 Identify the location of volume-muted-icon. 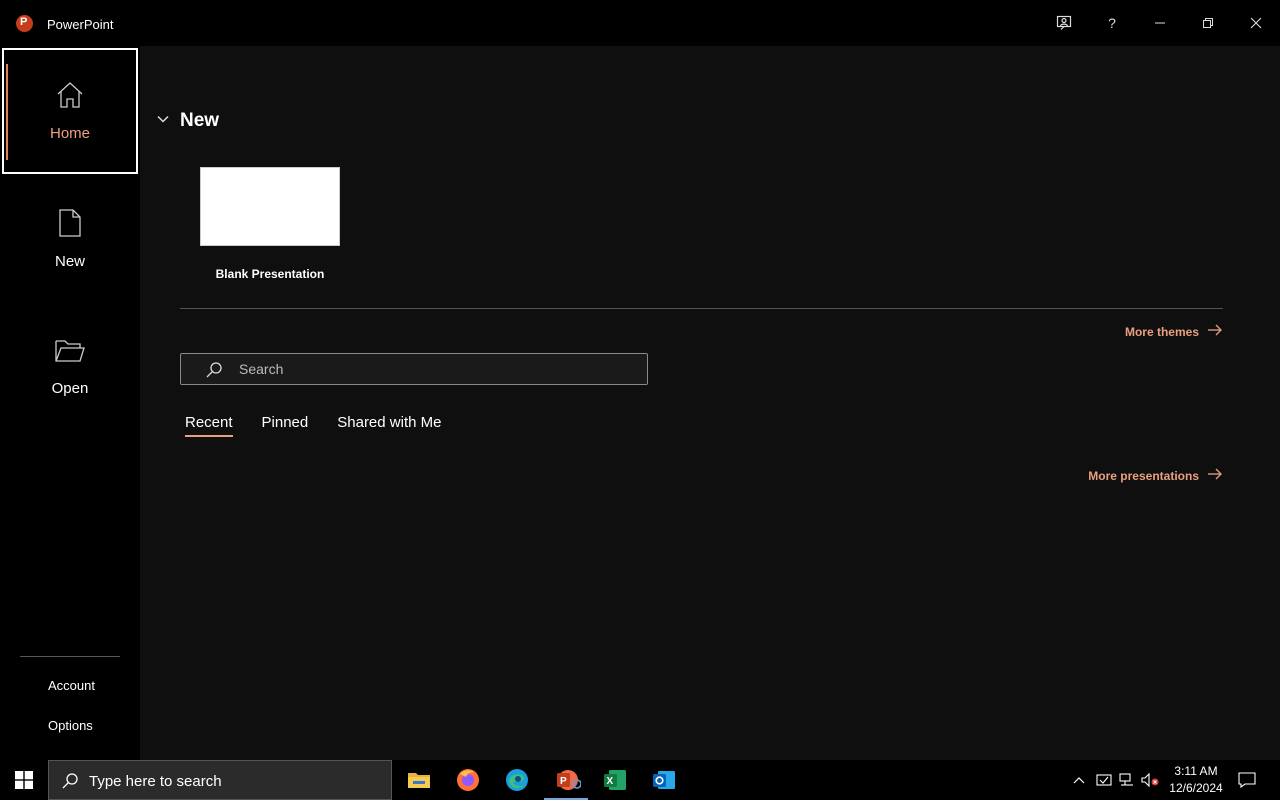
(1150, 780).